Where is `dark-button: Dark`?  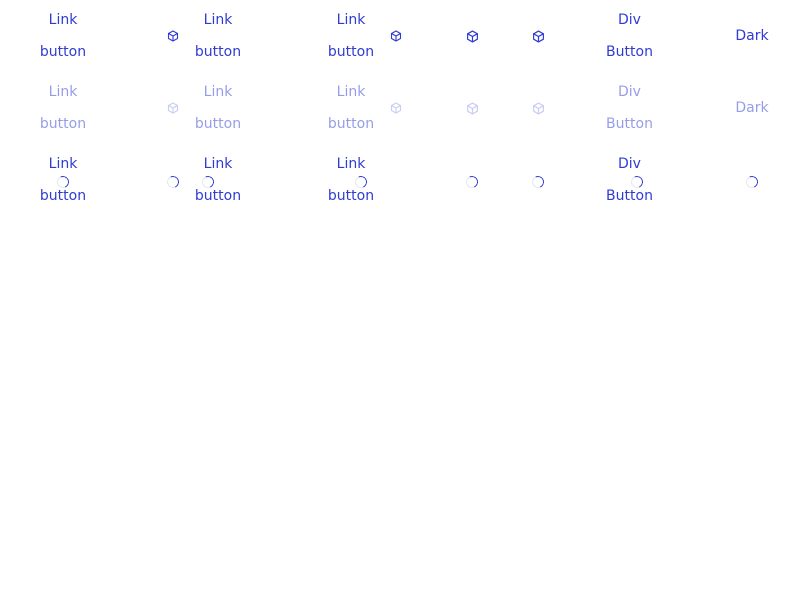 dark-button: Dark is located at coordinates (751, 36).